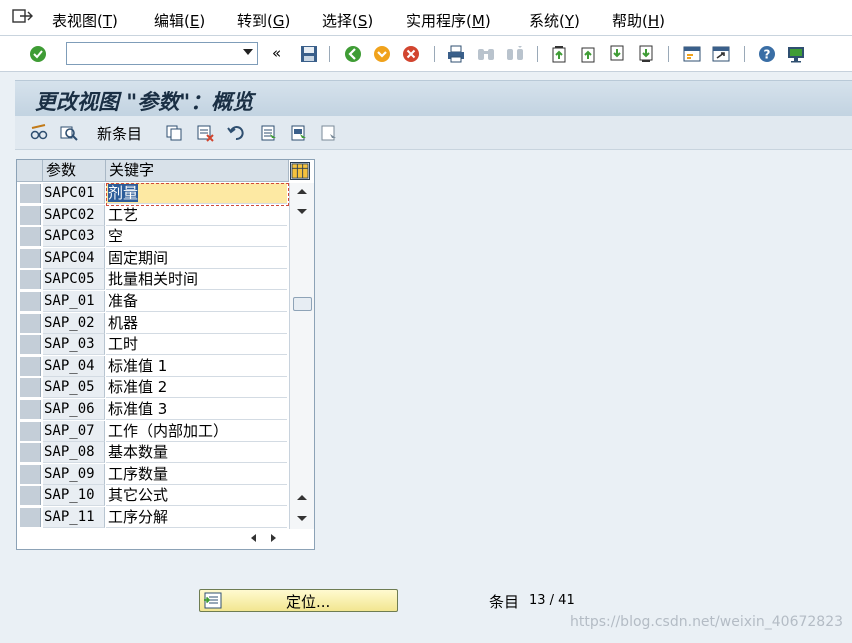  What do you see at coordinates (269, 133) in the screenshot?
I see `select-all-icon` at bounding box center [269, 133].